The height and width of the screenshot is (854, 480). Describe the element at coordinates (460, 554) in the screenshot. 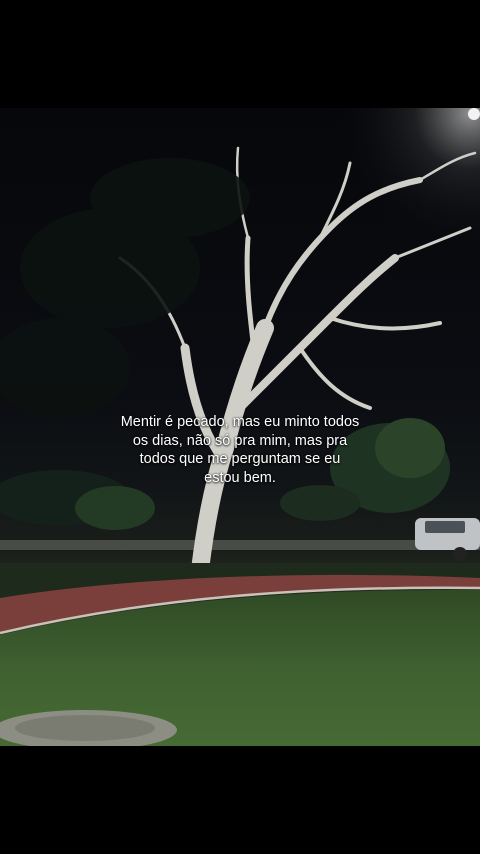

I see `car-wheel` at that location.